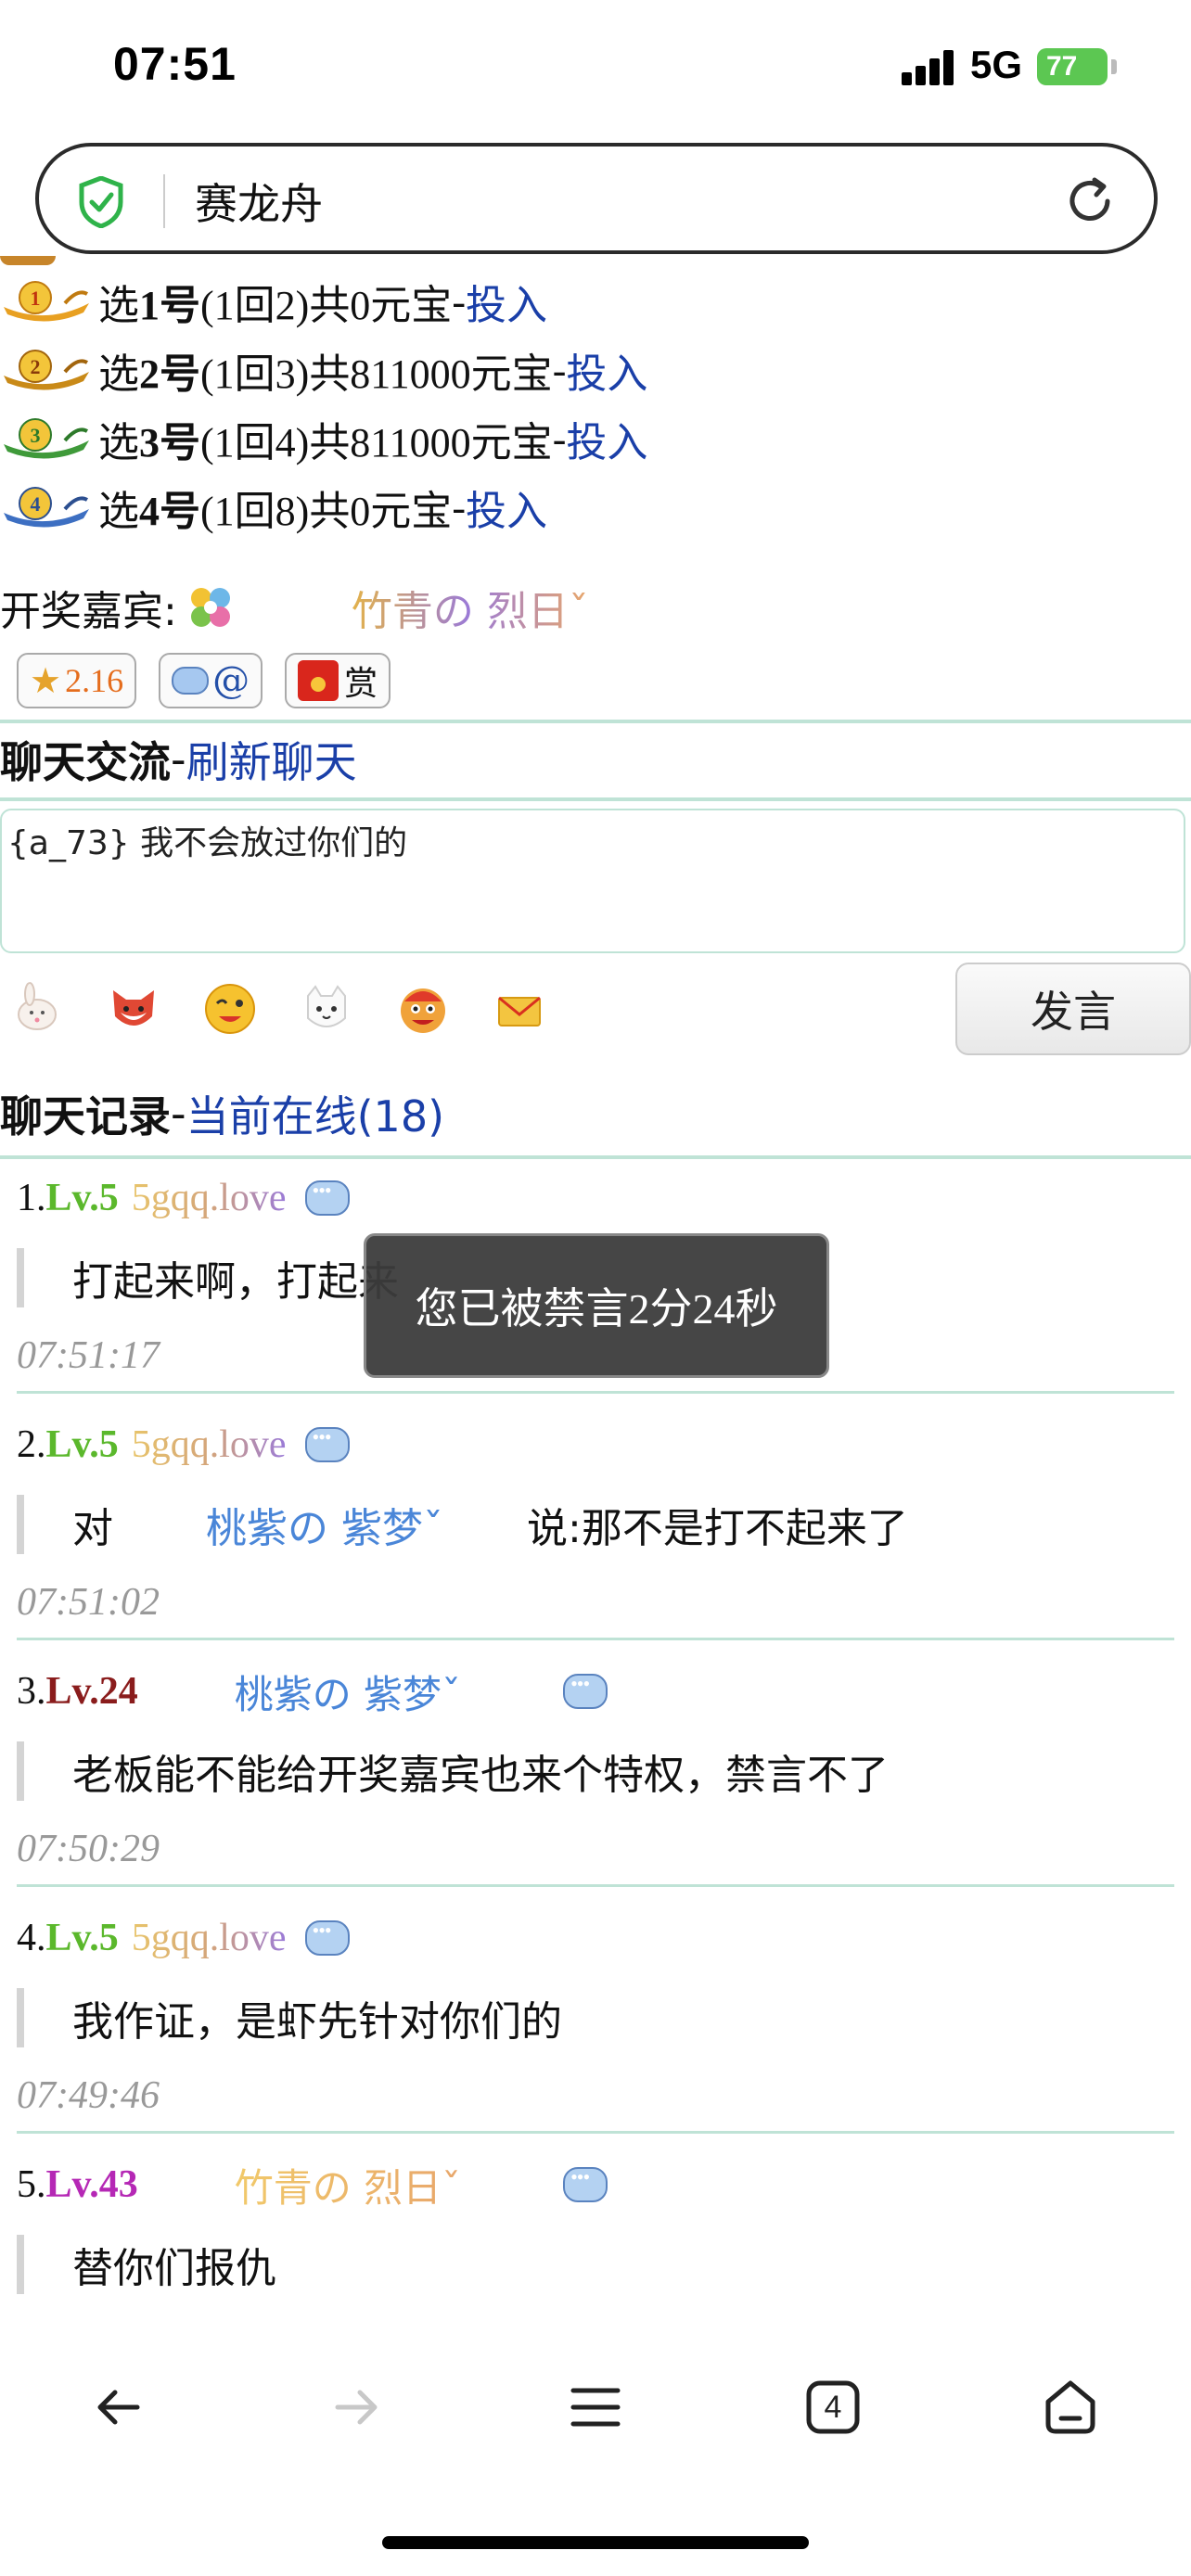 The width and height of the screenshot is (1191, 2576). I want to click on forward-arrow-icon, so click(356, 2407).